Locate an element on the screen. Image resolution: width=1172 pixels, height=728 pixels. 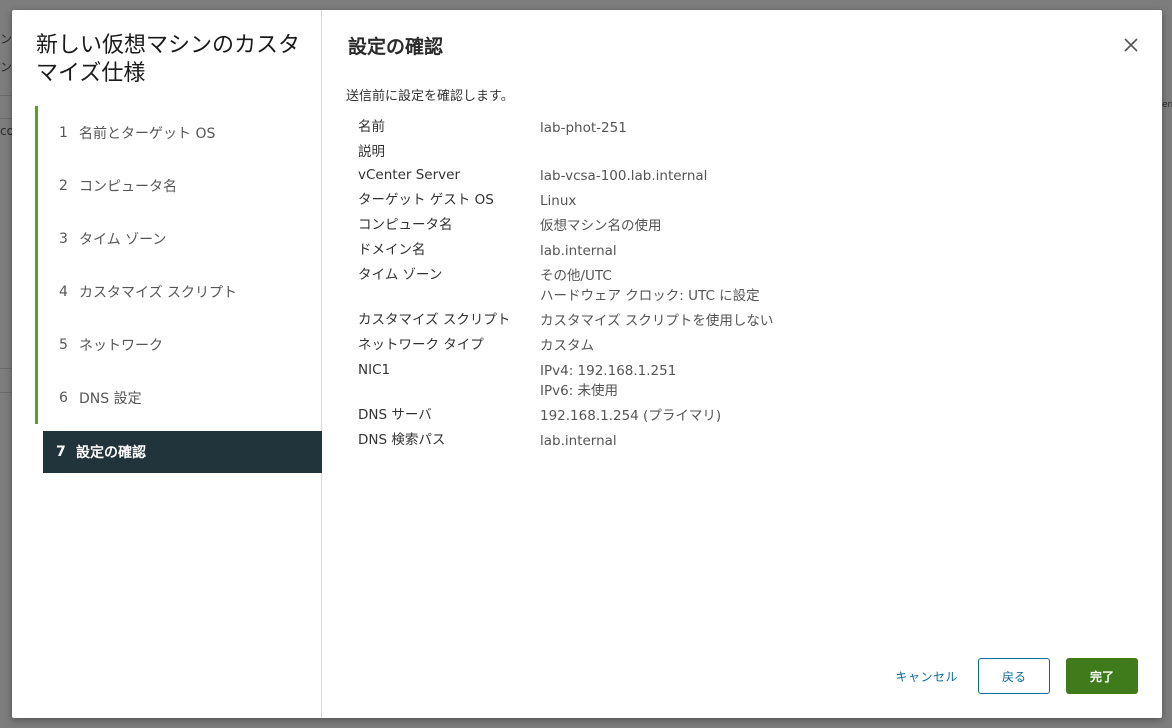
summary-value: IPv4: 192.168.1.251 IPv6: 未使用 is located at coordinates (799, 381).